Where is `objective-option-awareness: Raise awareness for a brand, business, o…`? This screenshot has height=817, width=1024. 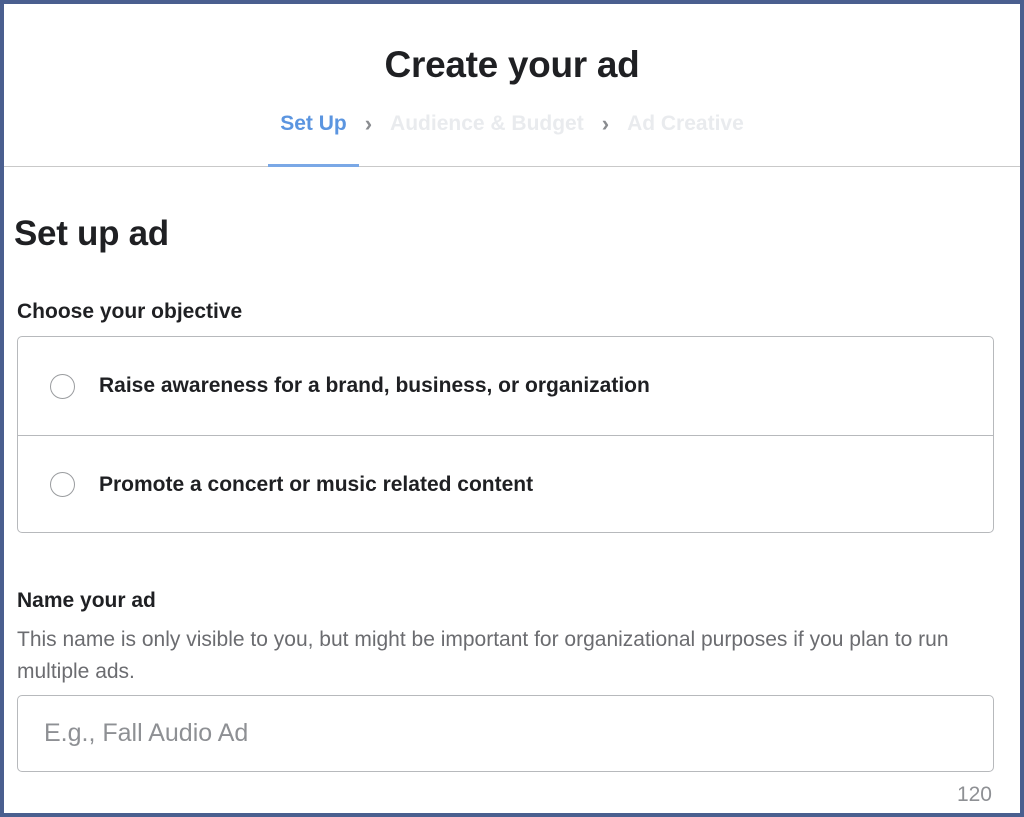 objective-option-awareness: Raise awareness for a brand, business, o… is located at coordinates (505, 386).